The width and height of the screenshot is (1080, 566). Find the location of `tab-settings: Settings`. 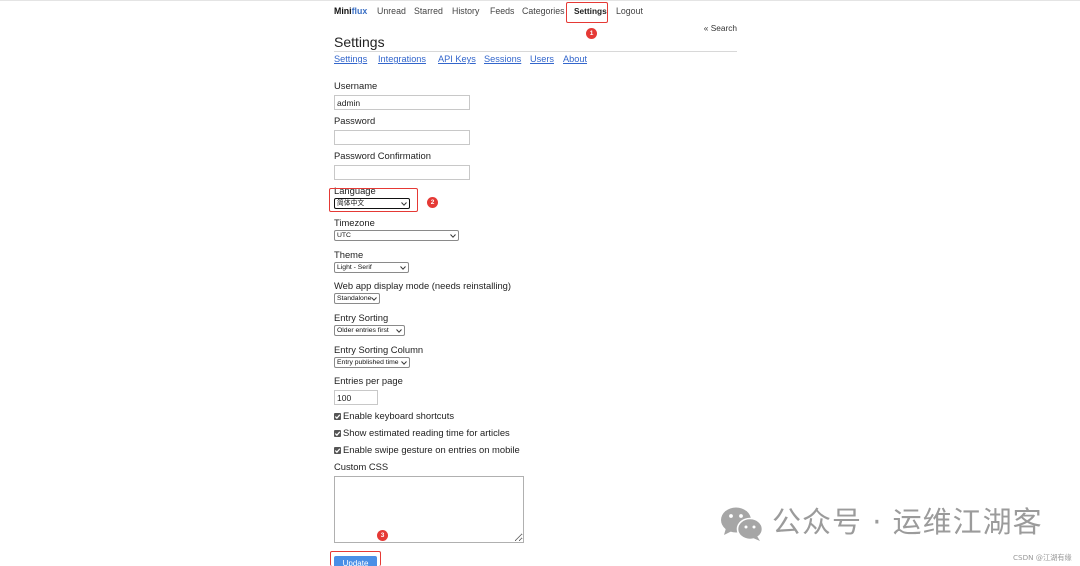

tab-settings: Settings is located at coordinates (350, 59).